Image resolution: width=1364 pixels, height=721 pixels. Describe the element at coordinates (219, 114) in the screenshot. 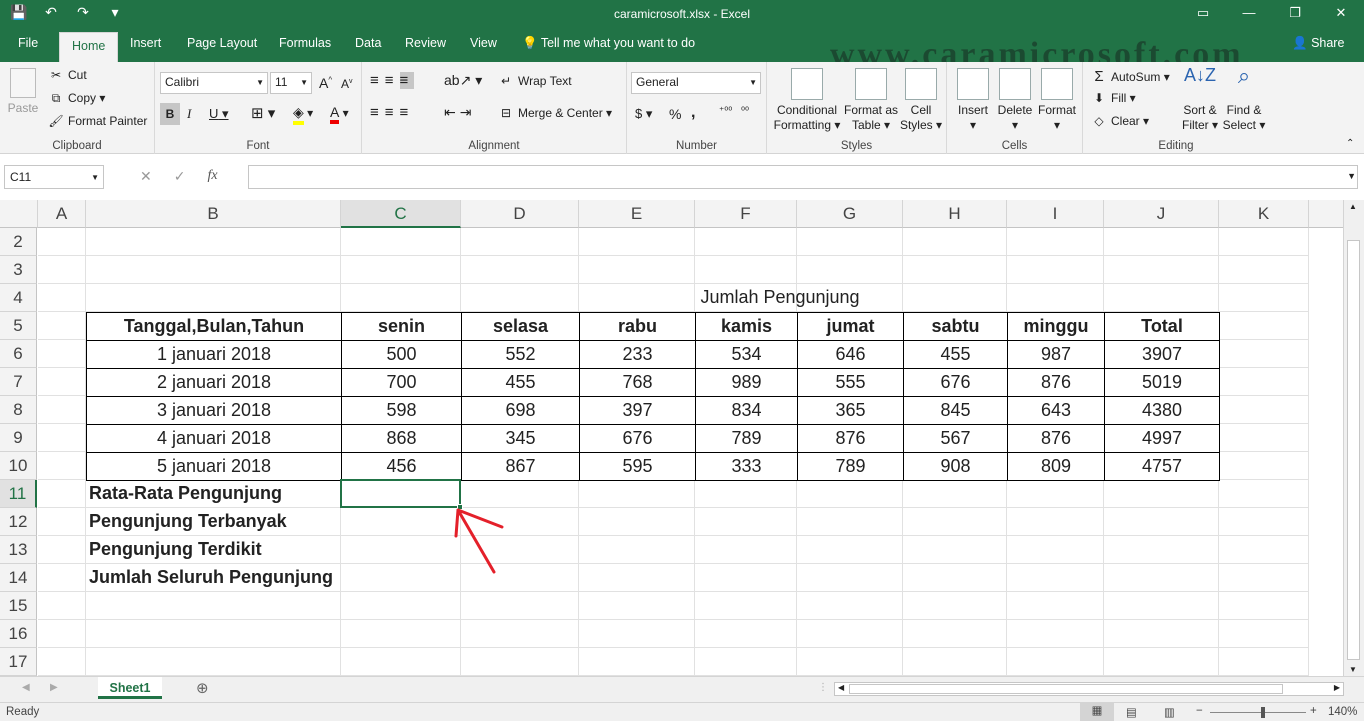

I see `underline-button: U ▾` at that location.